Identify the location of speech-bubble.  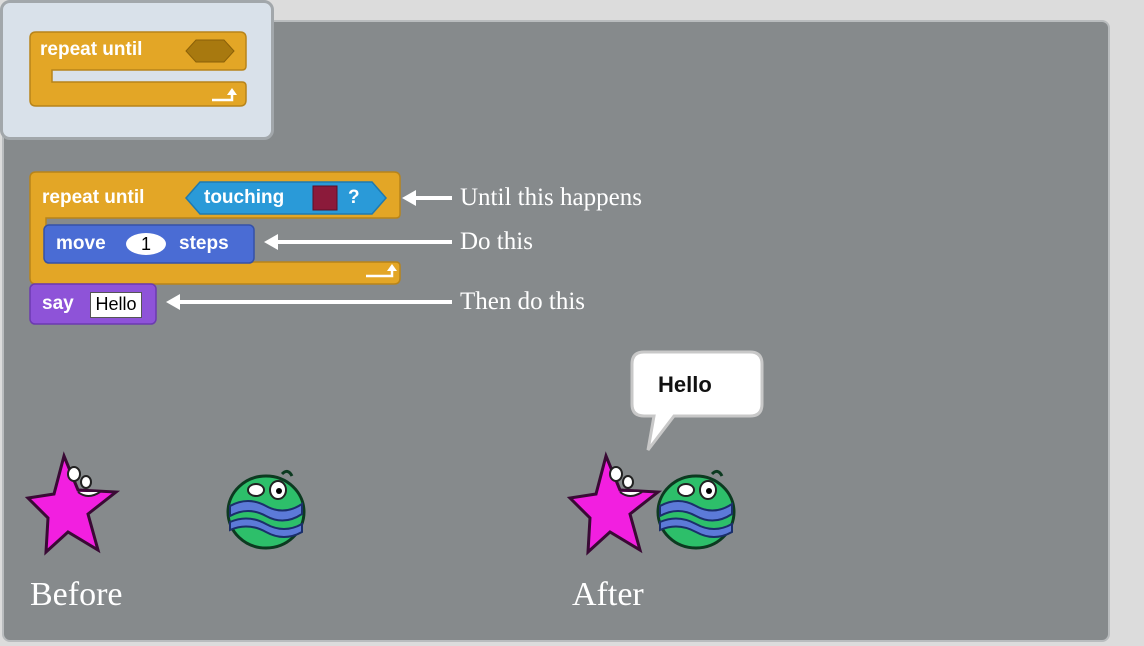
(697, 400).